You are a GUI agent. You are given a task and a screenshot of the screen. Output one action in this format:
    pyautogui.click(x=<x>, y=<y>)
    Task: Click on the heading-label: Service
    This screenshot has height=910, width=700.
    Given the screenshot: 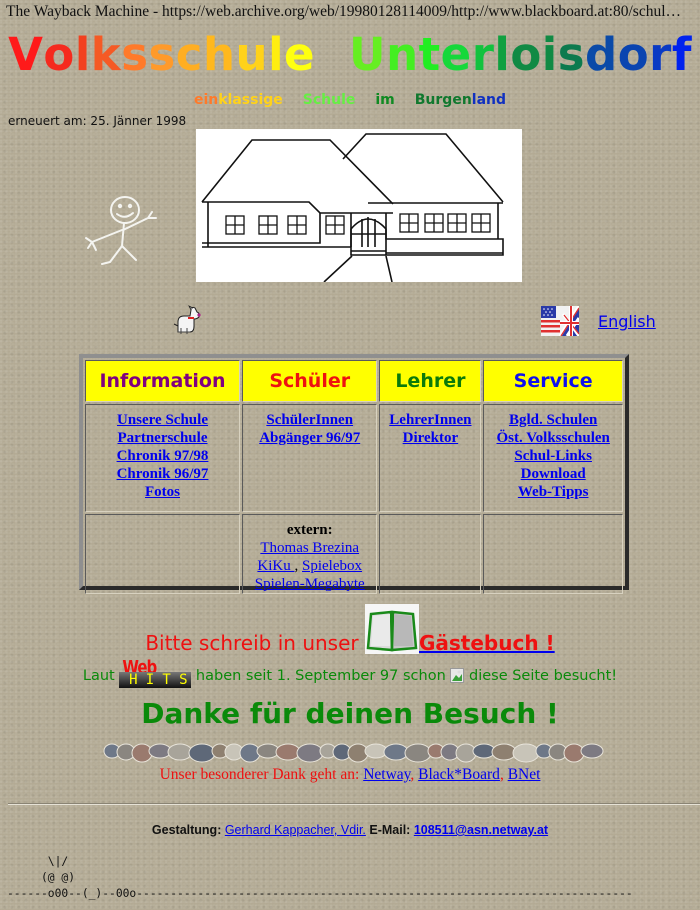 What is the action you would take?
    pyautogui.click(x=553, y=381)
    